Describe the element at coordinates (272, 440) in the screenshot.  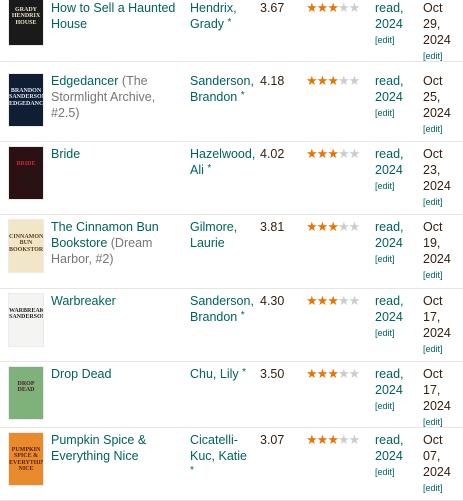
I see `avg-rating: 3.07` at that location.